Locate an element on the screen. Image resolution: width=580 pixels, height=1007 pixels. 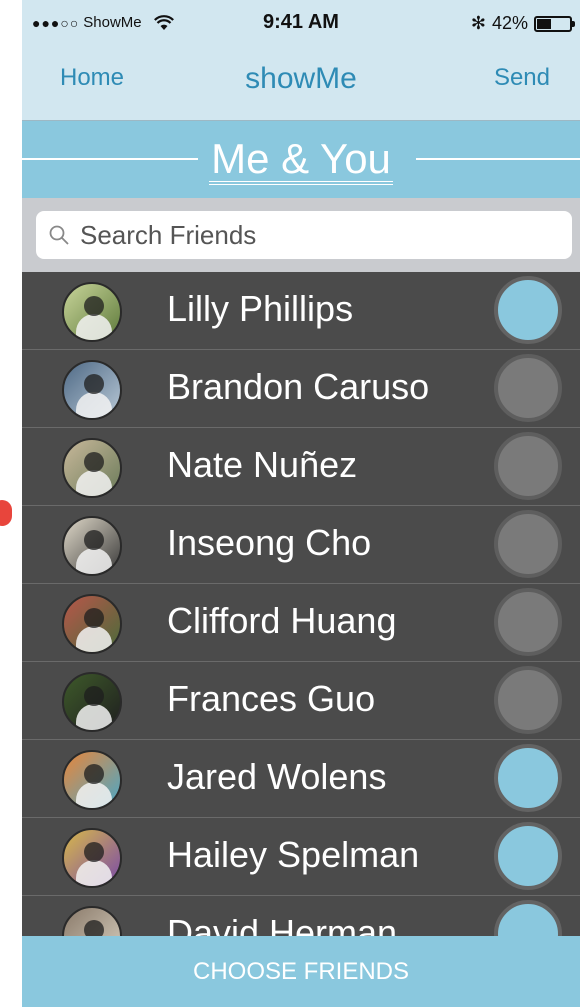
friend-row: Hailey Spelman is located at coordinates (301, 857).